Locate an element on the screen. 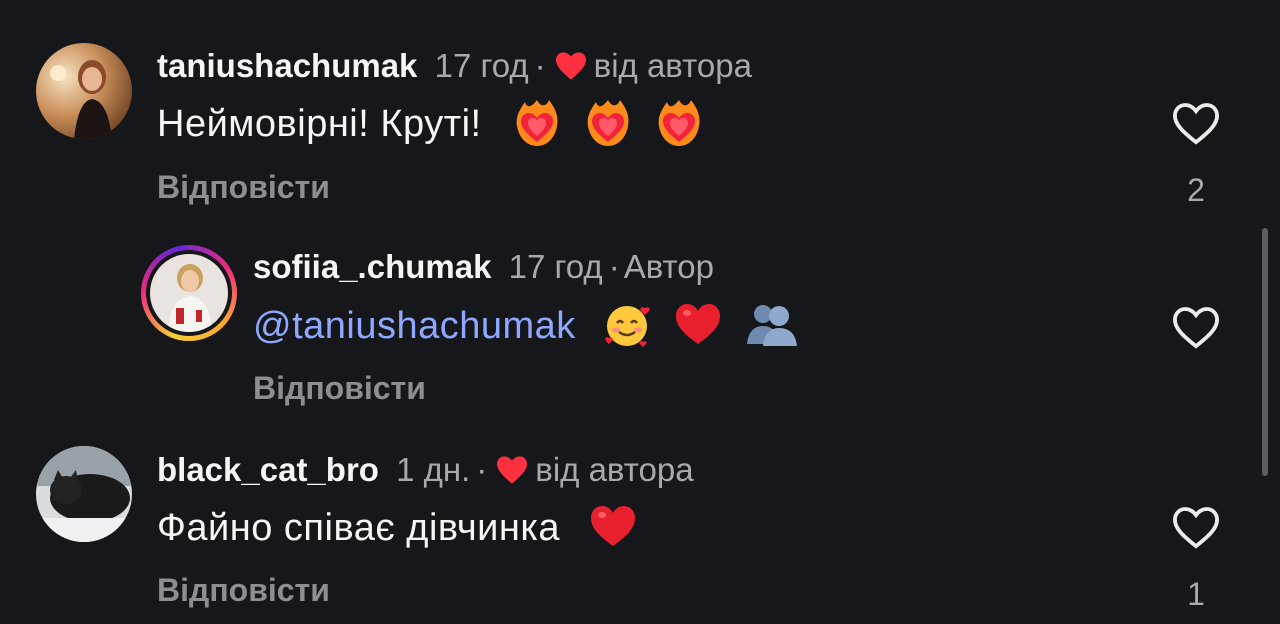 The width and height of the screenshot is (1280, 624). username: black_cat_bro is located at coordinates (268, 469).